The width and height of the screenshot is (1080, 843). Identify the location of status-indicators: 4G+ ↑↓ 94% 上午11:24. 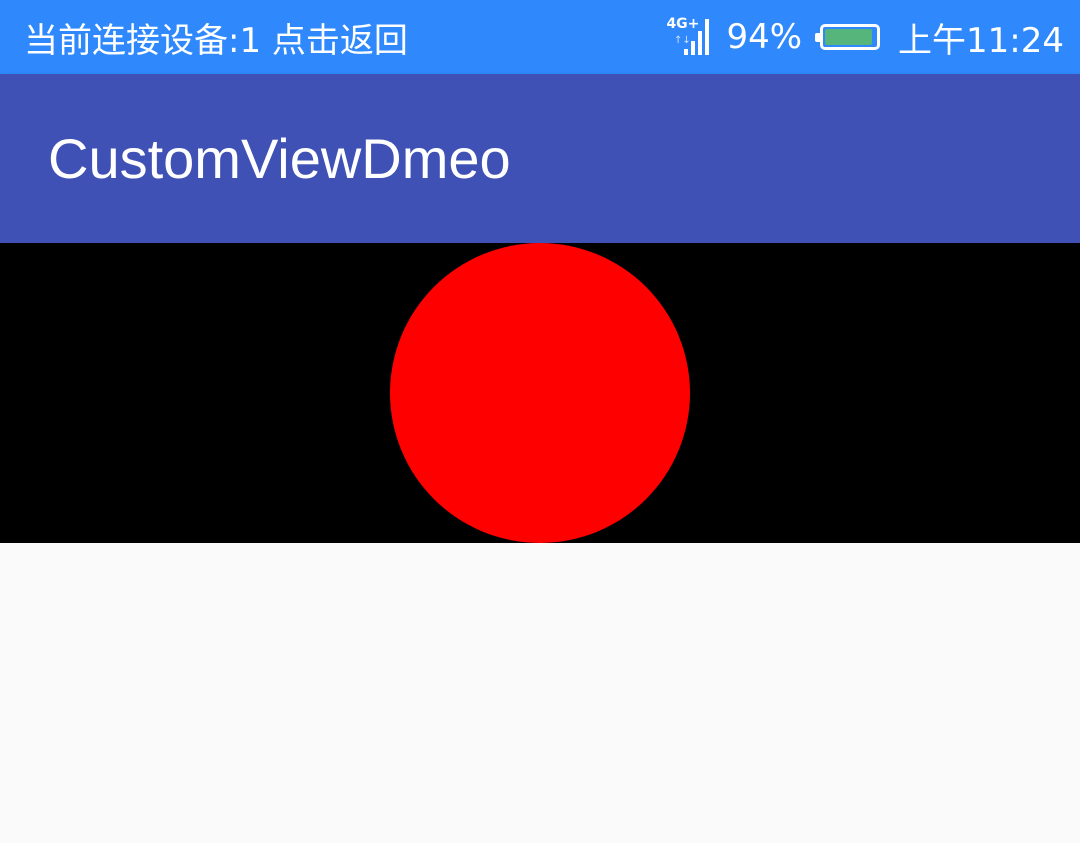
(865, 37).